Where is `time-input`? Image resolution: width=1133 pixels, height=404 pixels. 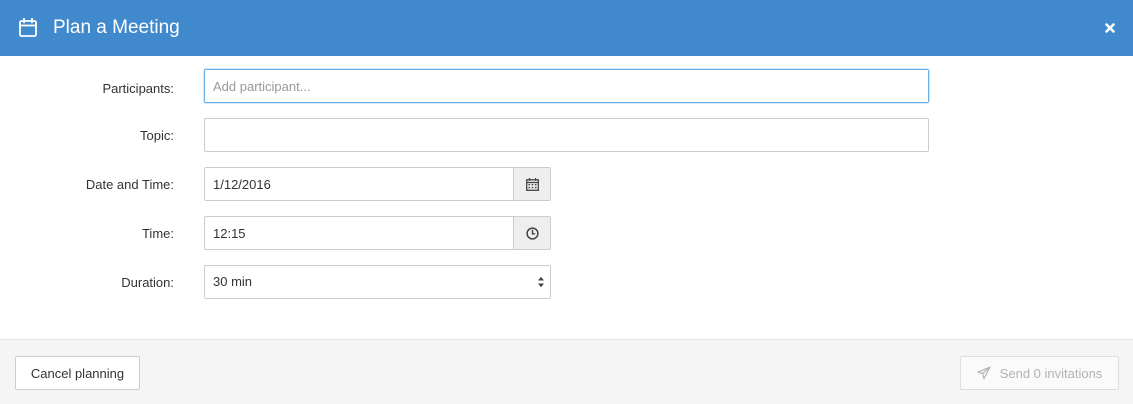 time-input is located at coordinates (359, 233).